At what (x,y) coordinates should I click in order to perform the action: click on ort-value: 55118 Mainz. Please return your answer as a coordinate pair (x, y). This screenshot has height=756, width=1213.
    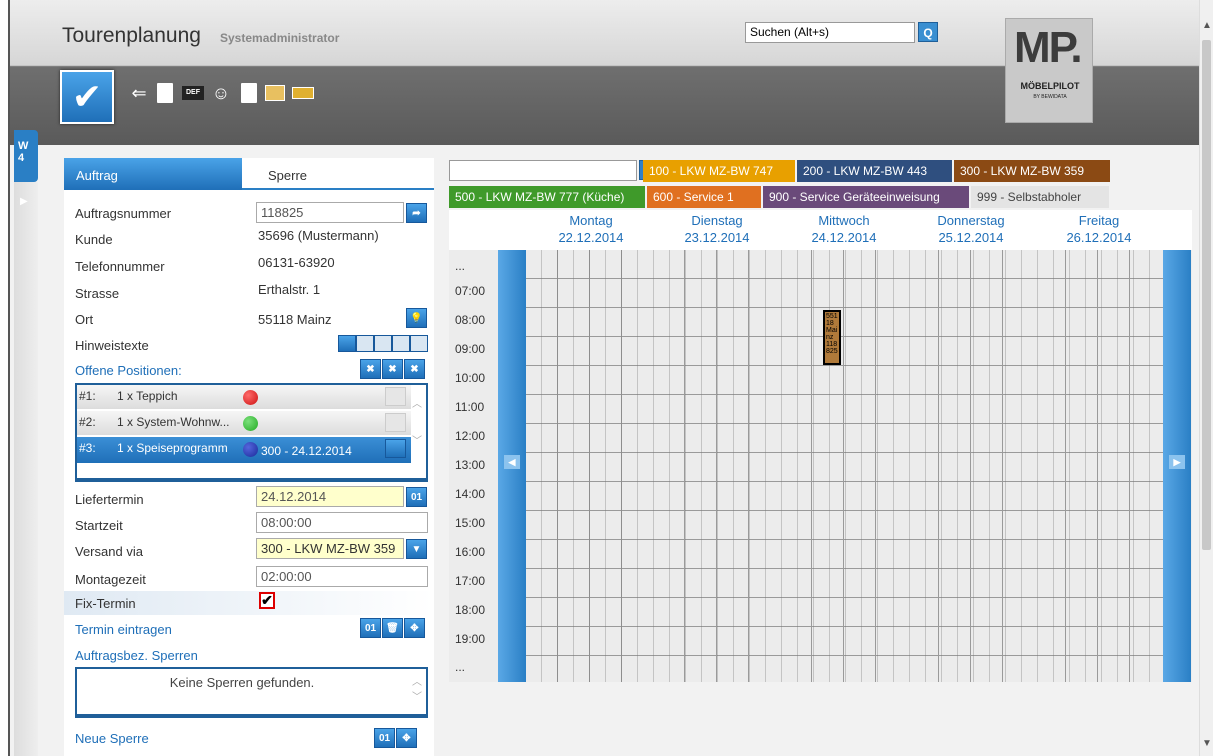
    Looking at the image, I should click on (295, 319).